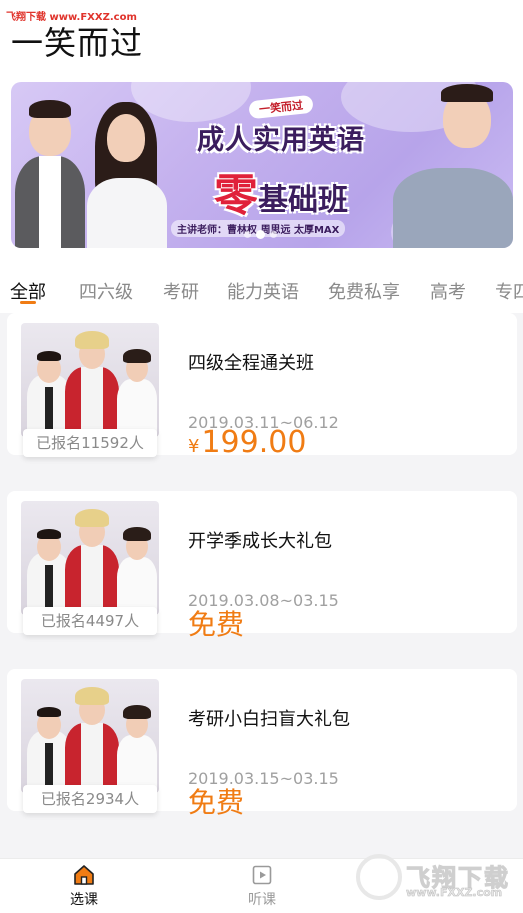 The width and height of the screenshot is (523, 913). I want to click on banner-highlight: 零, so click(236, 195).